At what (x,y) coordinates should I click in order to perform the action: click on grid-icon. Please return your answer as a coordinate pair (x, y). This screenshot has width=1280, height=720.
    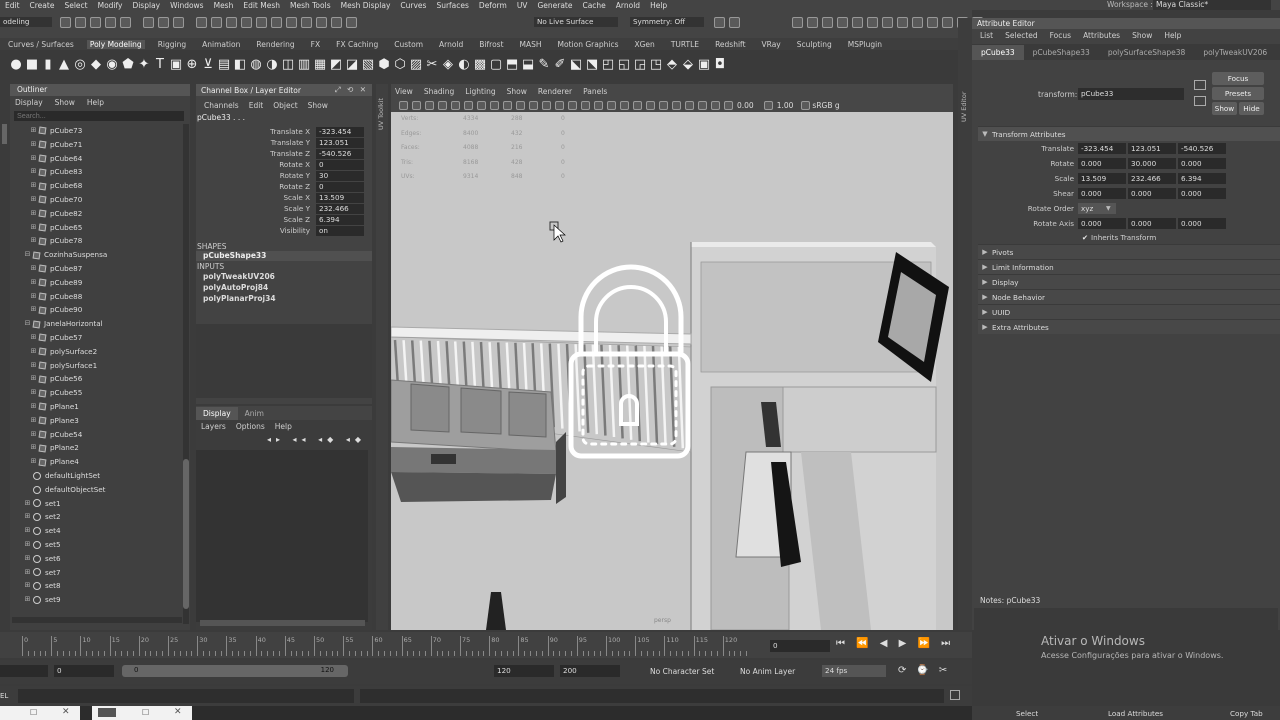
    Looking at the image, I should click on (455, 105).